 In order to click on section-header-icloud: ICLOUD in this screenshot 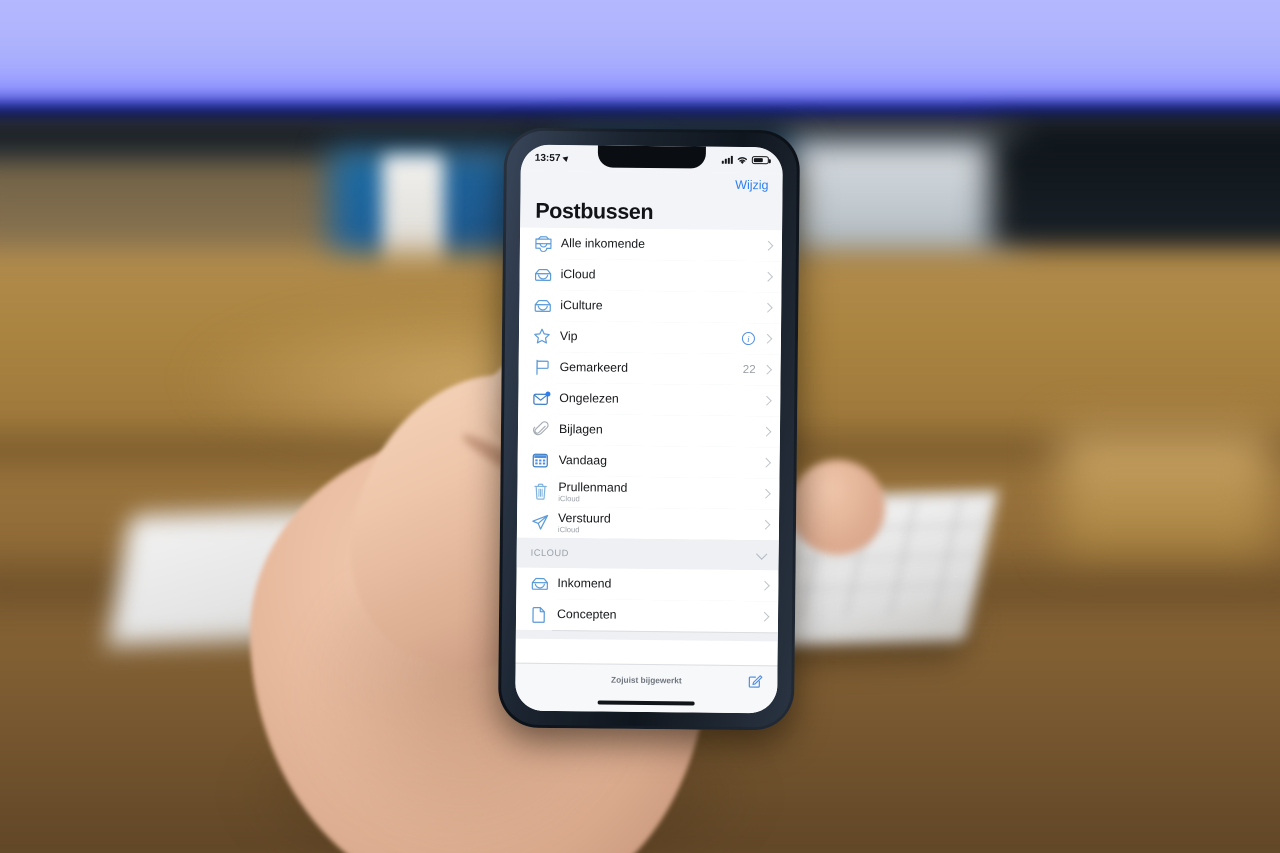, I will do `click(647, 554)`.